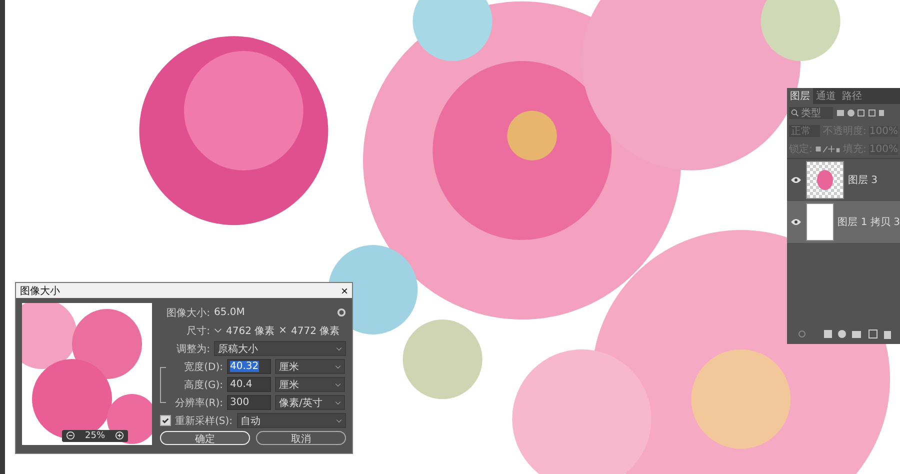 The height and width of the screenshot is (474, 900). What do you see at coordinates (283, 330) in the screenshot?
I see `times-sign: ×` at bounding box center [283, 330].